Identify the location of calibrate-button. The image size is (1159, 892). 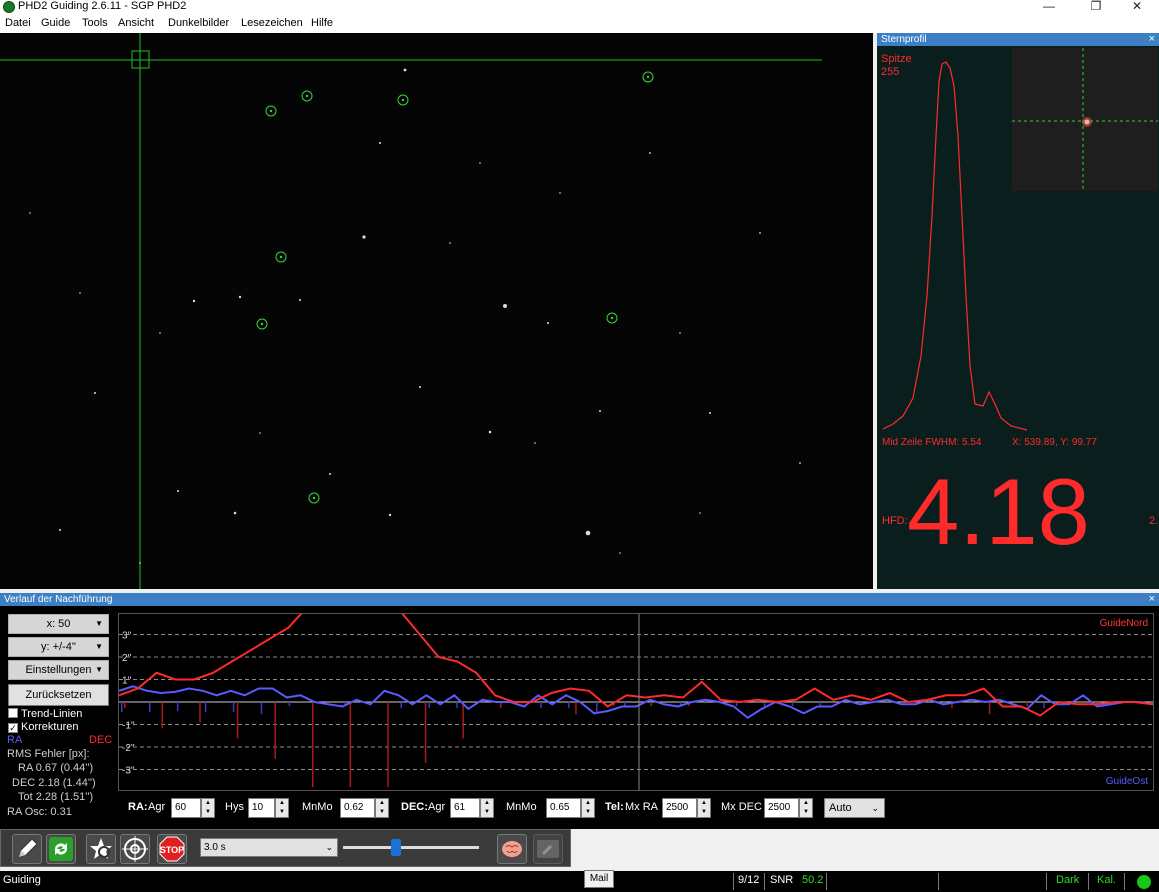
(135, 849).